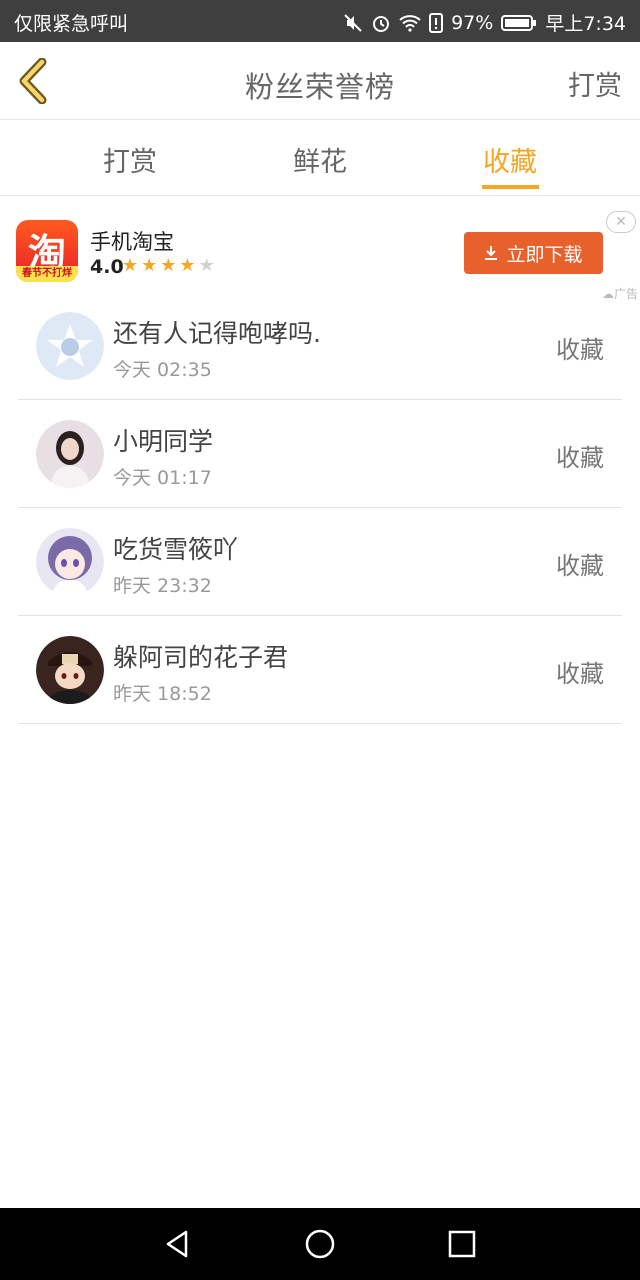  What do you see at coordinates (206, 265) in the screenshot?
I see `star-empty-icon: ★` at bounding box center [206, 265].